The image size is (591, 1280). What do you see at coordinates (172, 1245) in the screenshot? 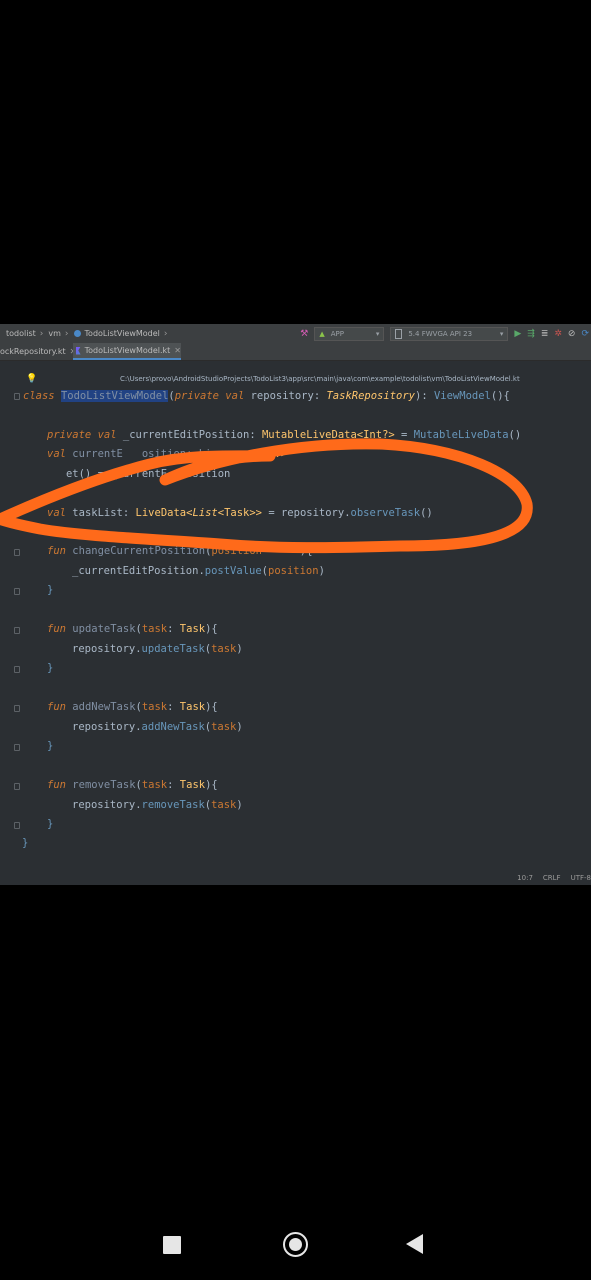
I see `recent-apps-button` at bounding box center [172, 1245].